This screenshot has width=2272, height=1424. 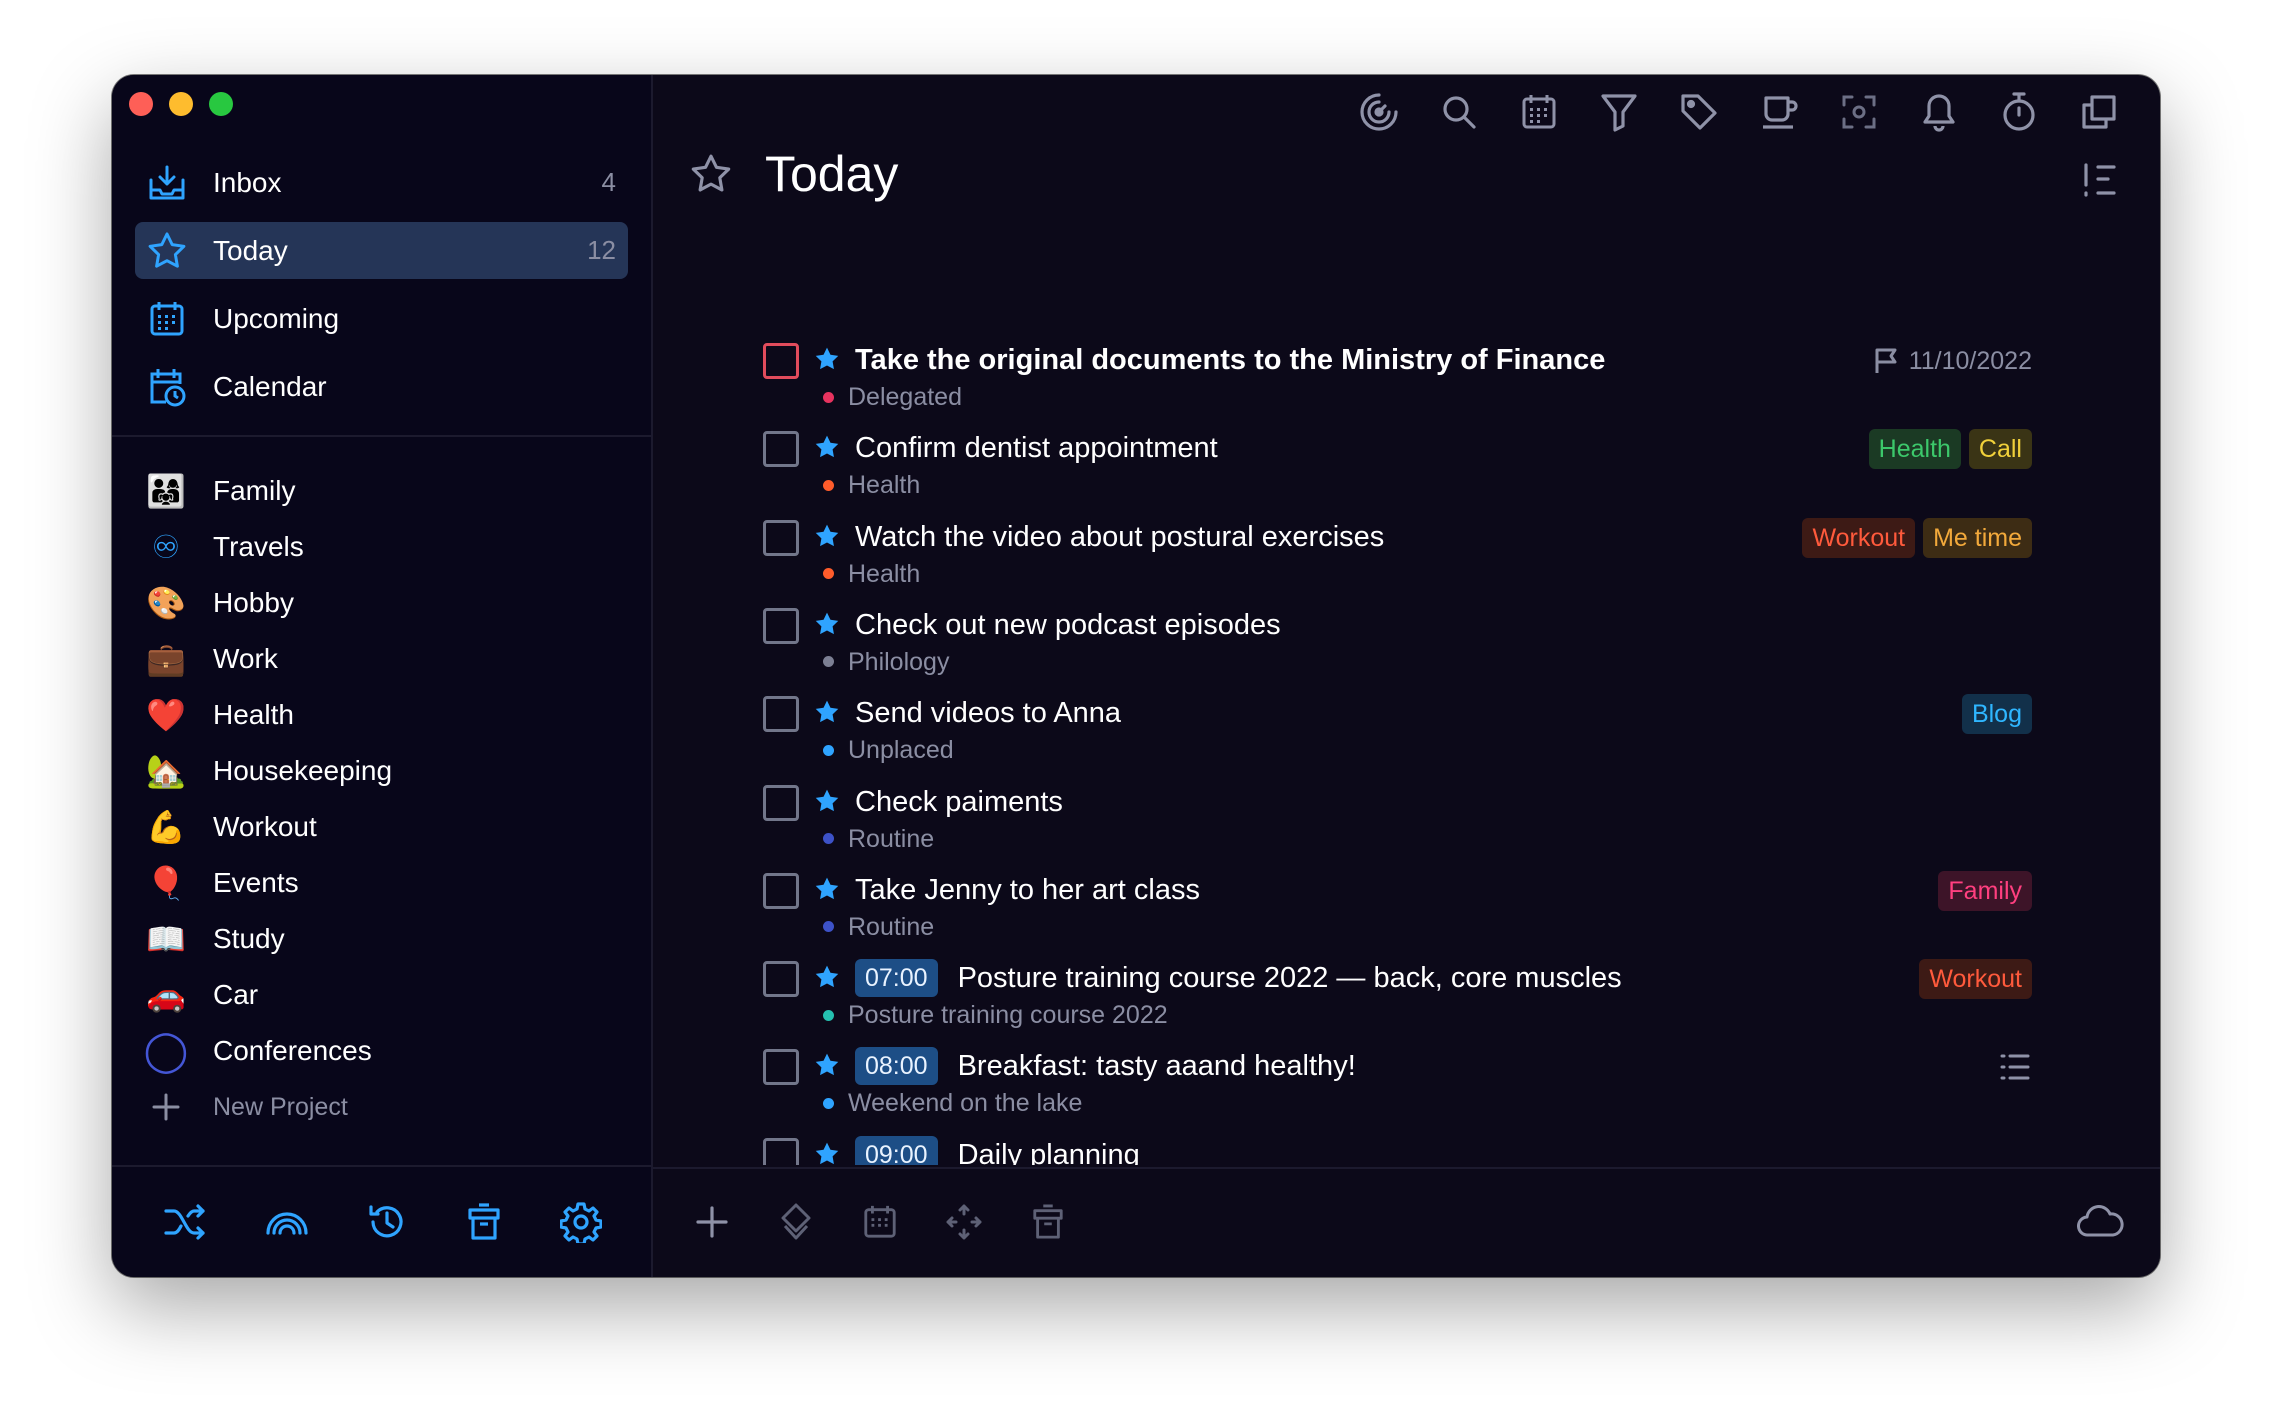 I want to click on task-title-line: Confirm dentist appointment, so click(x=1036, y=448).